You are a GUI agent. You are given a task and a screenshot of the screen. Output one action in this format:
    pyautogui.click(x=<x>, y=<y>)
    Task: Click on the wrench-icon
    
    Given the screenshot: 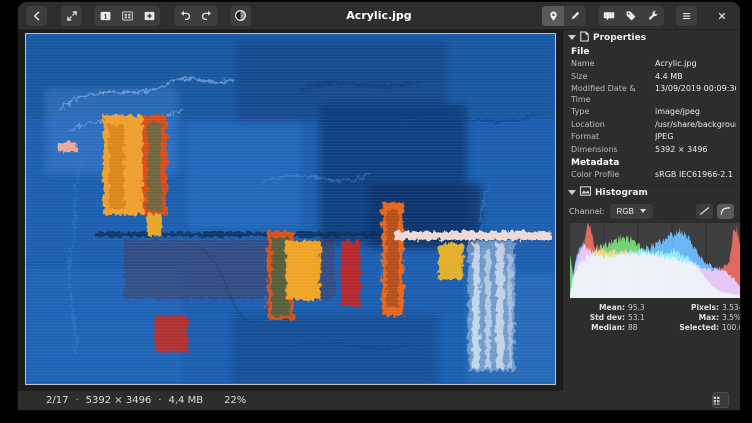 What is the action you would take?
    pyautogui.click(x=653, y=16)
    